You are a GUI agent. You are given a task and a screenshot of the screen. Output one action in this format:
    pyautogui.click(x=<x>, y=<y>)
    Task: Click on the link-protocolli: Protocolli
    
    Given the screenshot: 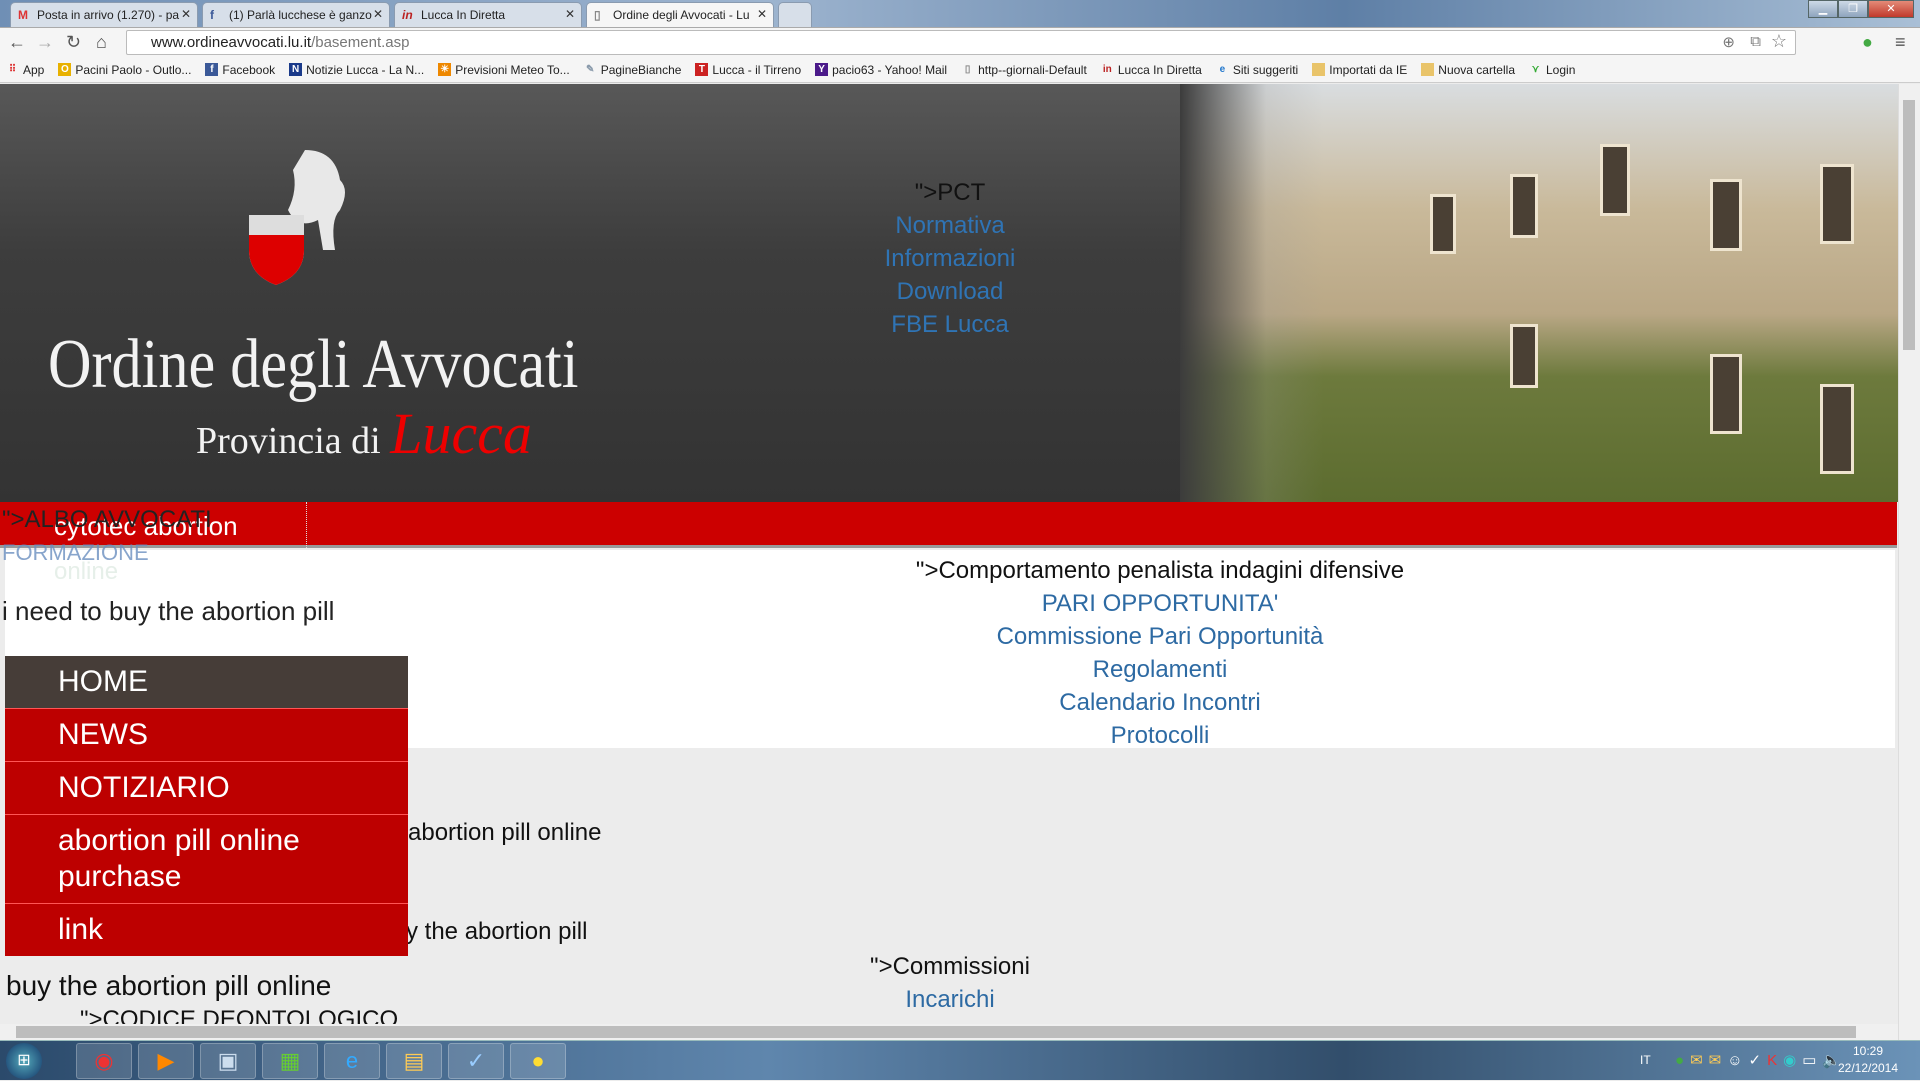 What is the action you would take?
    pyautogui.click(x=1160, y=735)
    